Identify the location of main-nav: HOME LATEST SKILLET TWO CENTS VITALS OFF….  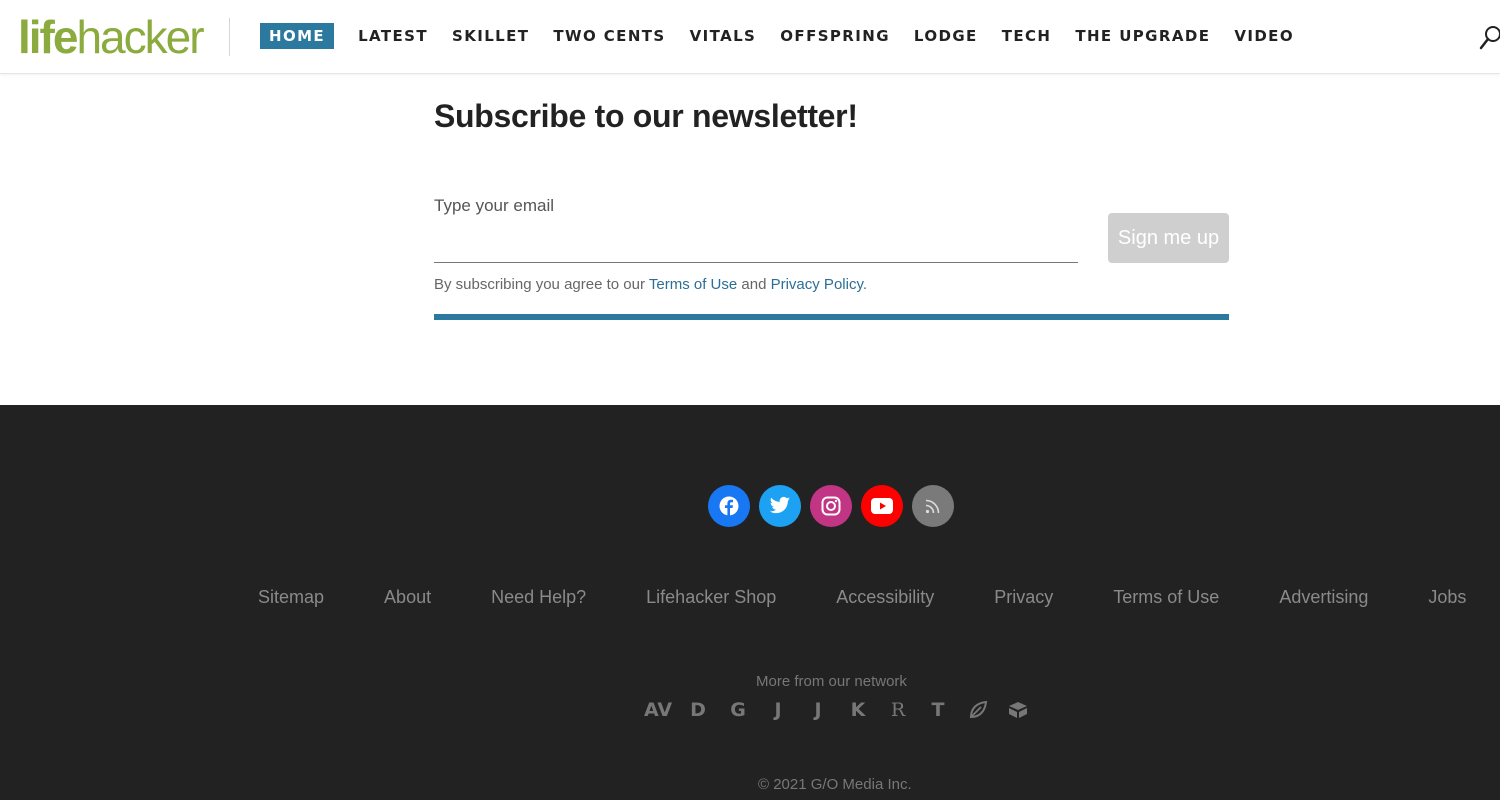
(789, 36).